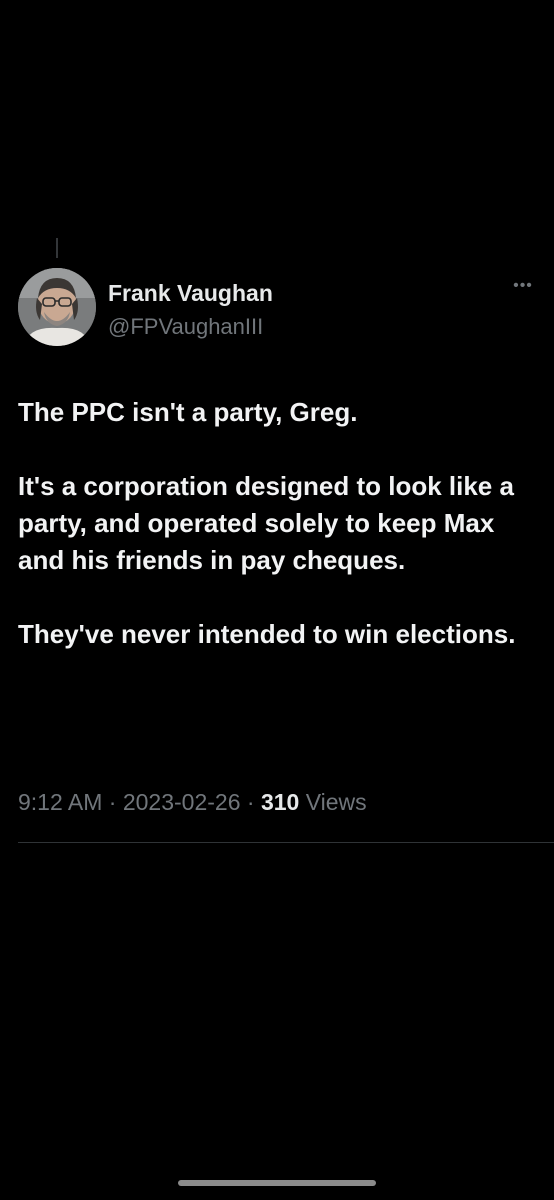 This screenshot has width=554, height=1200. I want to click on divider, so click(286, 842).